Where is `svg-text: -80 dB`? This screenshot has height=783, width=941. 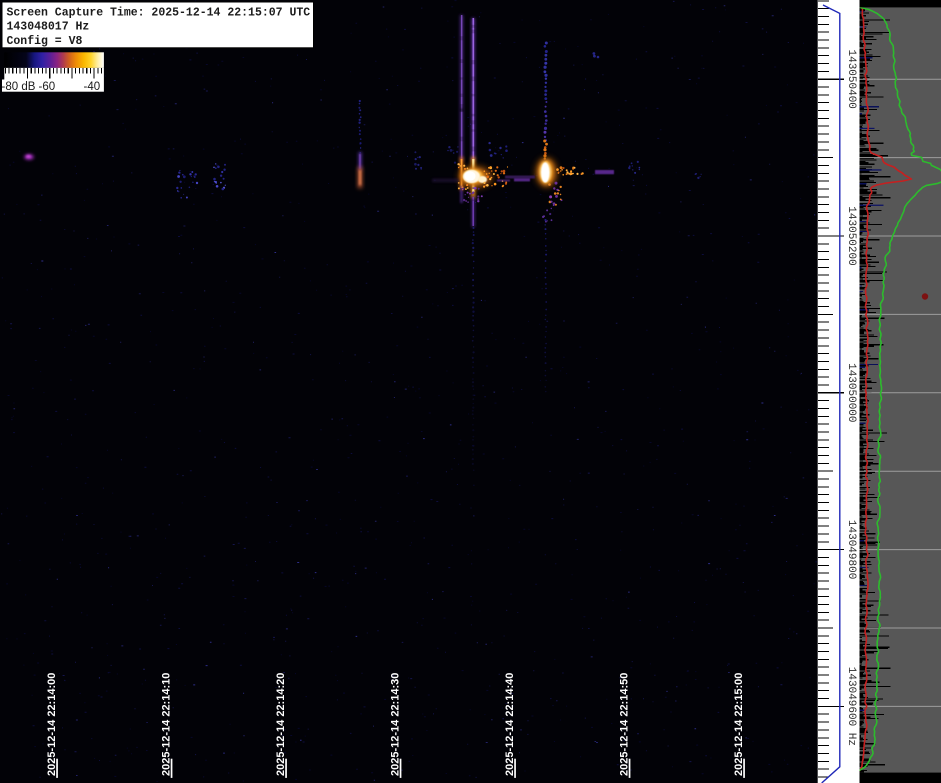 svg-text: -80 dB is located at coordinates (19, 87).